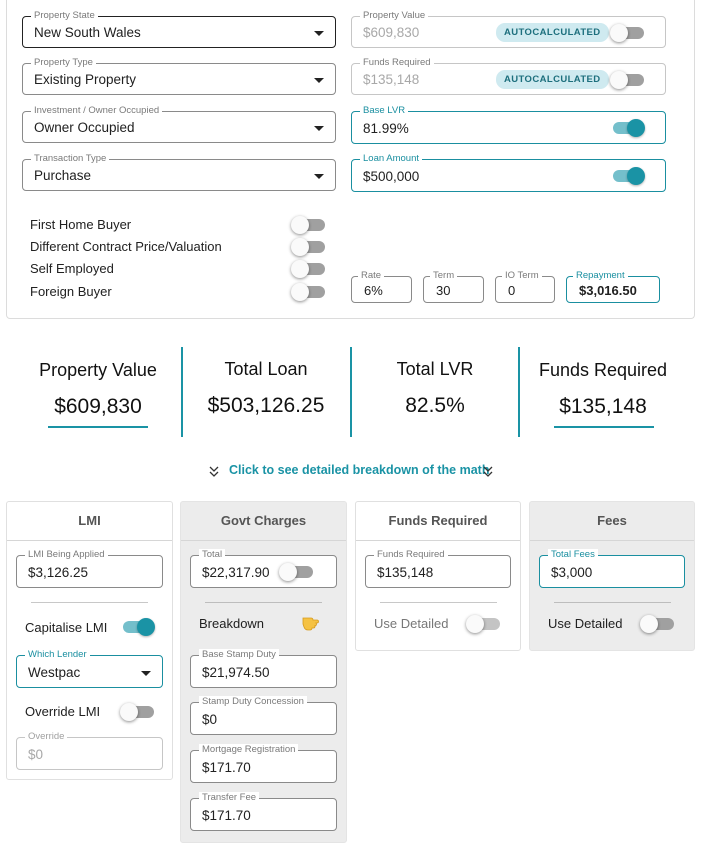  What do you see at coordinates (179, 29) in the screenshot?
I see `property-state-select: Property State New South Wales` at bounding box center [179, 29].